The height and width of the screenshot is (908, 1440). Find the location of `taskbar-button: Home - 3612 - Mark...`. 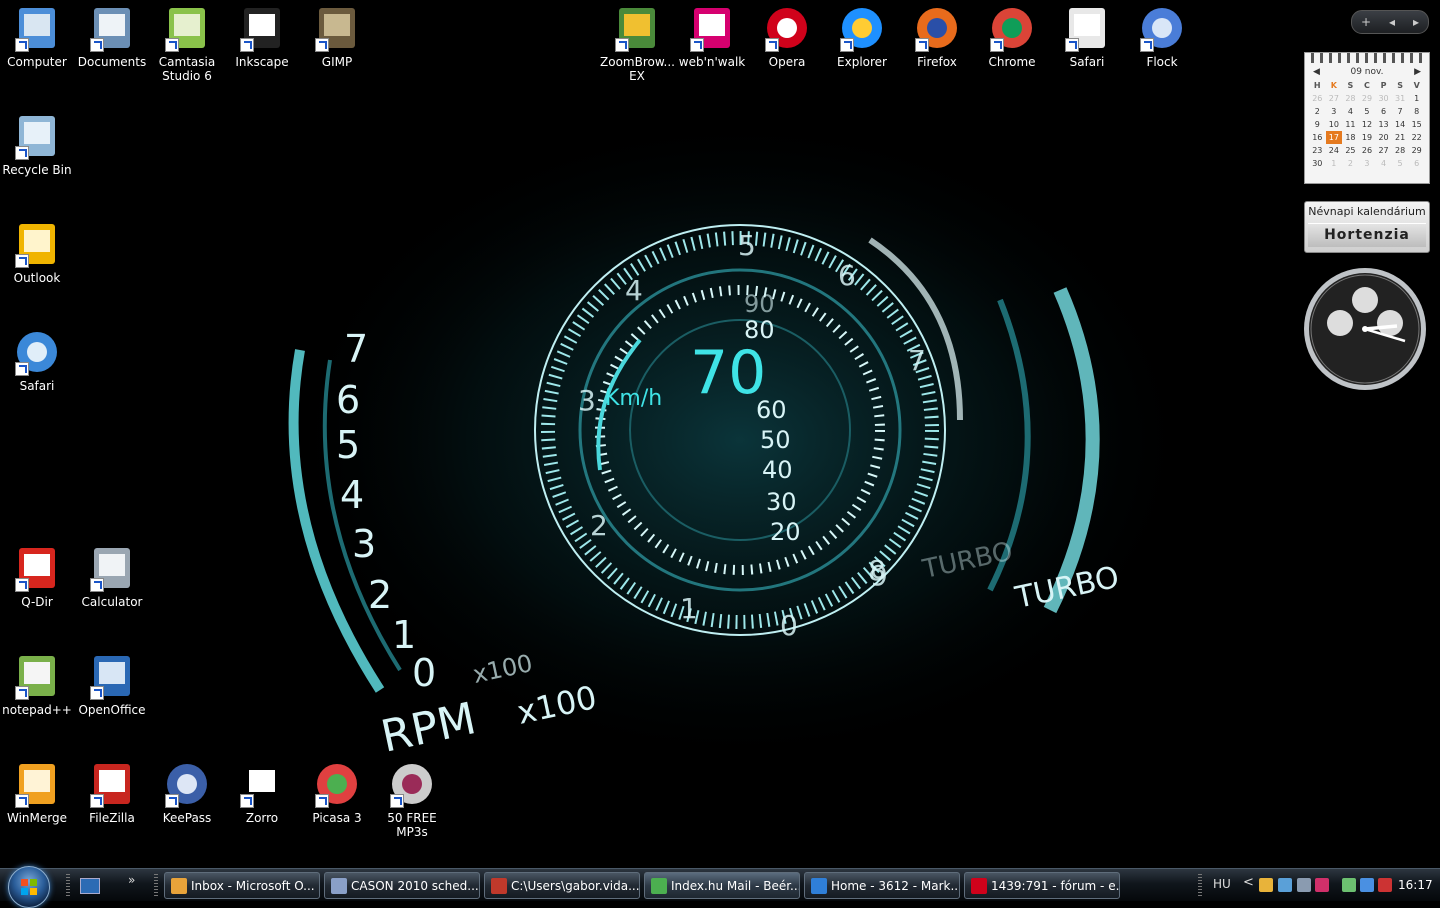

taskbar-button: Home - 3612 - Mark... is located at coordinates (882, 885).